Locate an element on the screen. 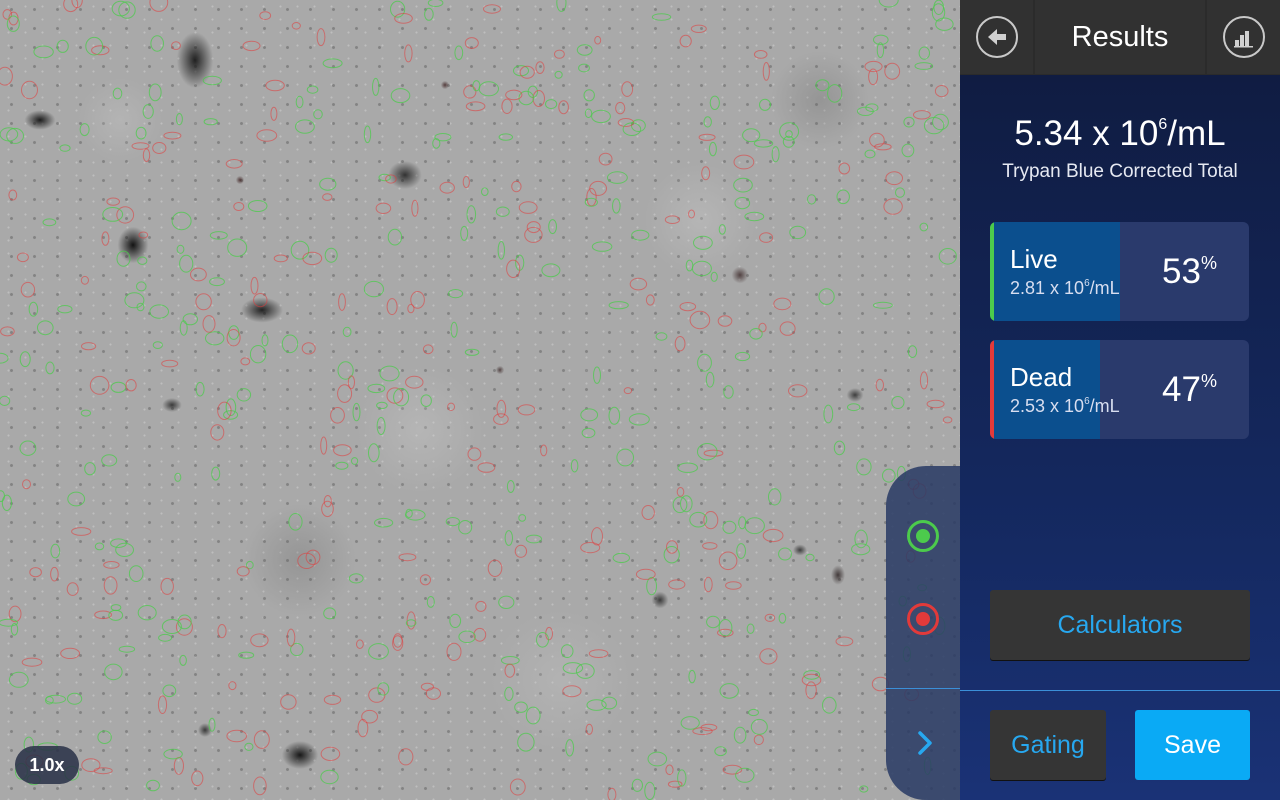 This screenshot has height=800, width=1280. chart-view-button is located at coordinates (1243, 37).